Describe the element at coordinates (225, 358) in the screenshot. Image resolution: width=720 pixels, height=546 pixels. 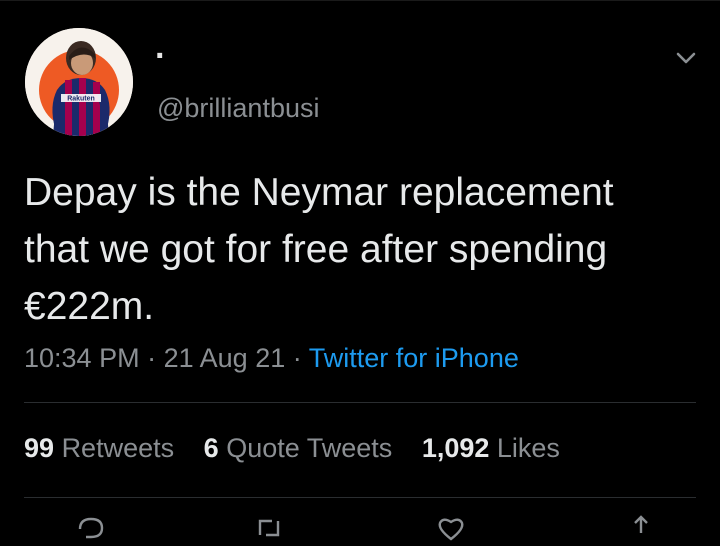
I see `tweet-date: 21 Aug 21` at that location.